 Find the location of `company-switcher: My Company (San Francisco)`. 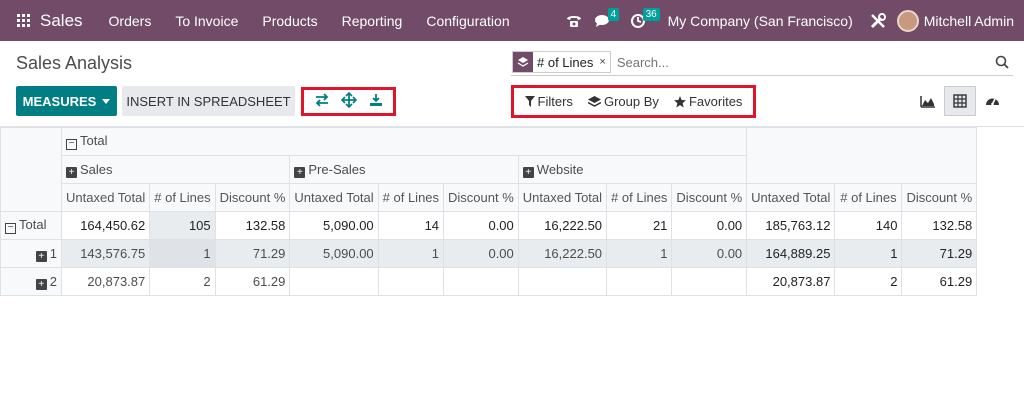

company-switcher: My Company (San Francisco) is located at coordinates (760, 21).